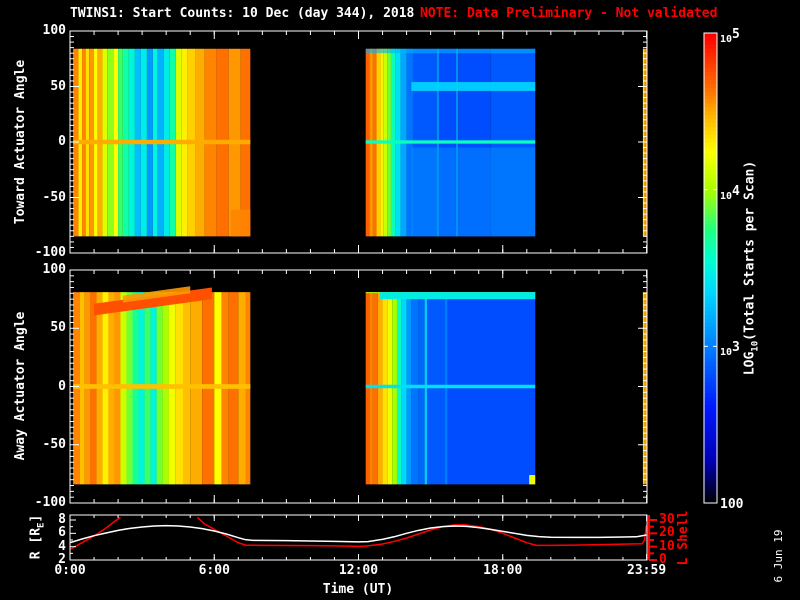 Image resolution: width=800 pixels, height=600 pixels. What do you see at coordinates (37, 537) in the screenshot?
I see `r-axis-label: R [RE]` at bounding box center [37, 537].